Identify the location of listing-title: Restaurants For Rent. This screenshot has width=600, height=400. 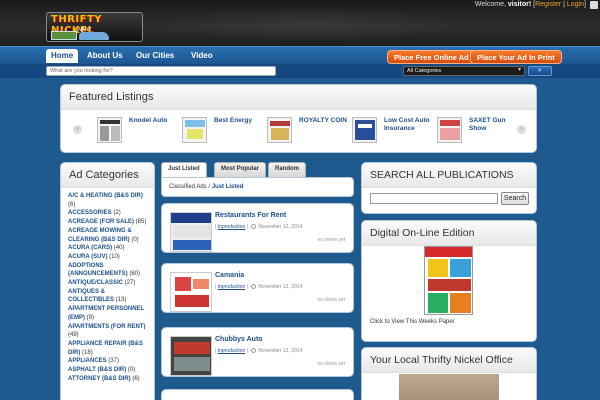
(250, 215).